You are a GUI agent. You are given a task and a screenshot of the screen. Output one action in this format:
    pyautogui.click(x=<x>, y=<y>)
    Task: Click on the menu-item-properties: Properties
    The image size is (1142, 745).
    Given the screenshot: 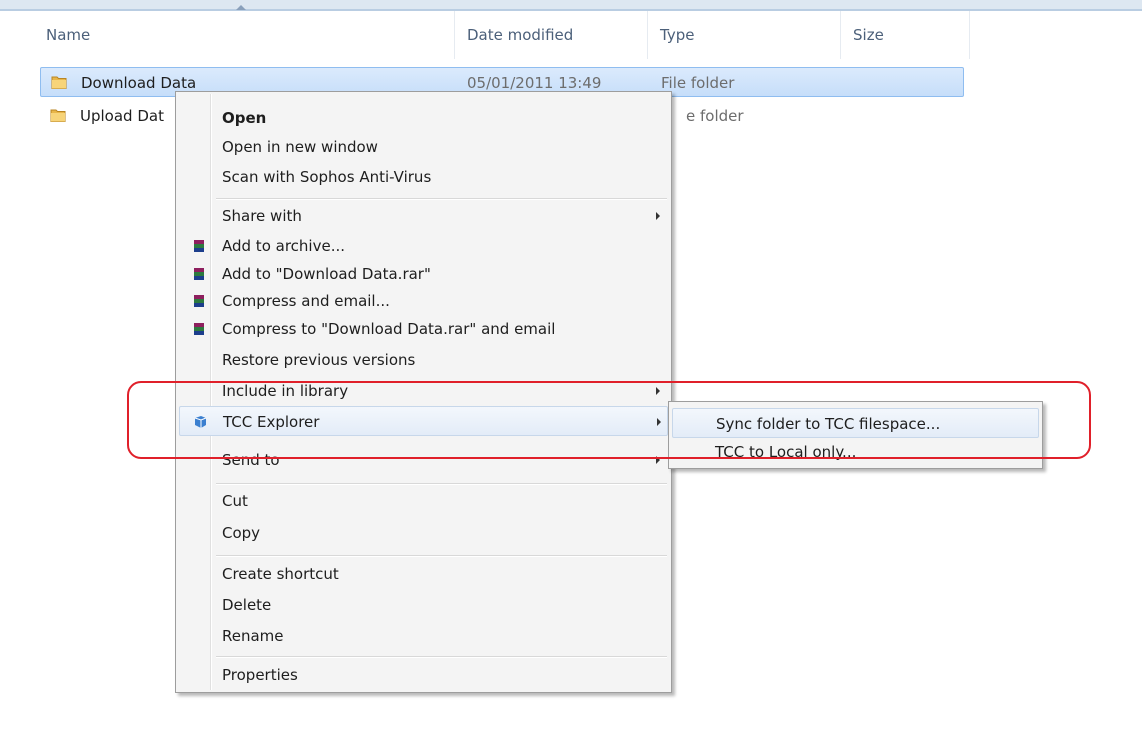 What is the action you would take?
    pyautogui.click(x=423, y=675)
    